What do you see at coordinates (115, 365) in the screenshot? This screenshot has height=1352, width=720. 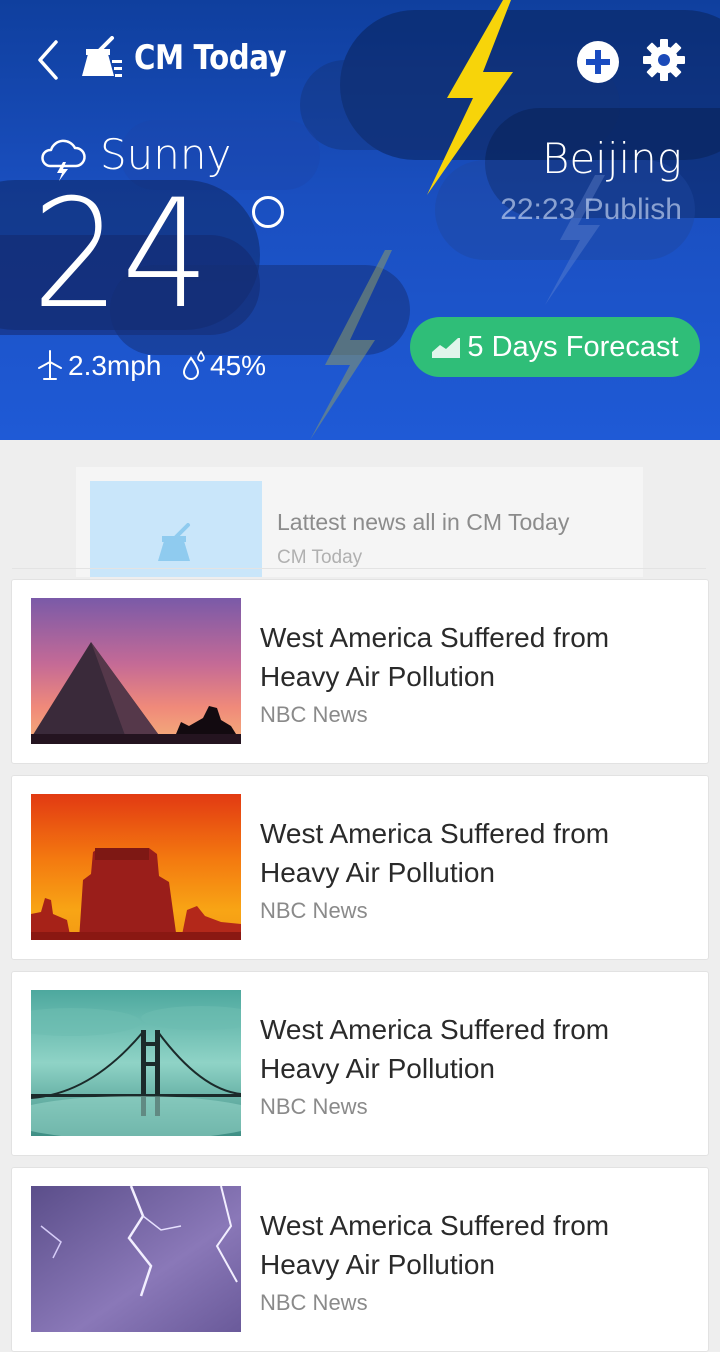 I see `wind-speed: 2.3mph` at bounding box center [115, 365].